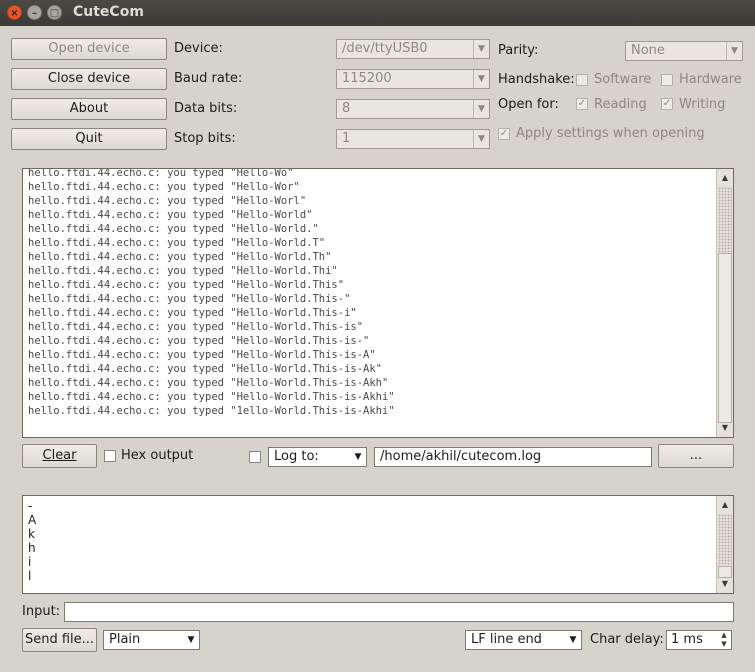  I want to click on stop-bits-value: 1, so click(346, 138).